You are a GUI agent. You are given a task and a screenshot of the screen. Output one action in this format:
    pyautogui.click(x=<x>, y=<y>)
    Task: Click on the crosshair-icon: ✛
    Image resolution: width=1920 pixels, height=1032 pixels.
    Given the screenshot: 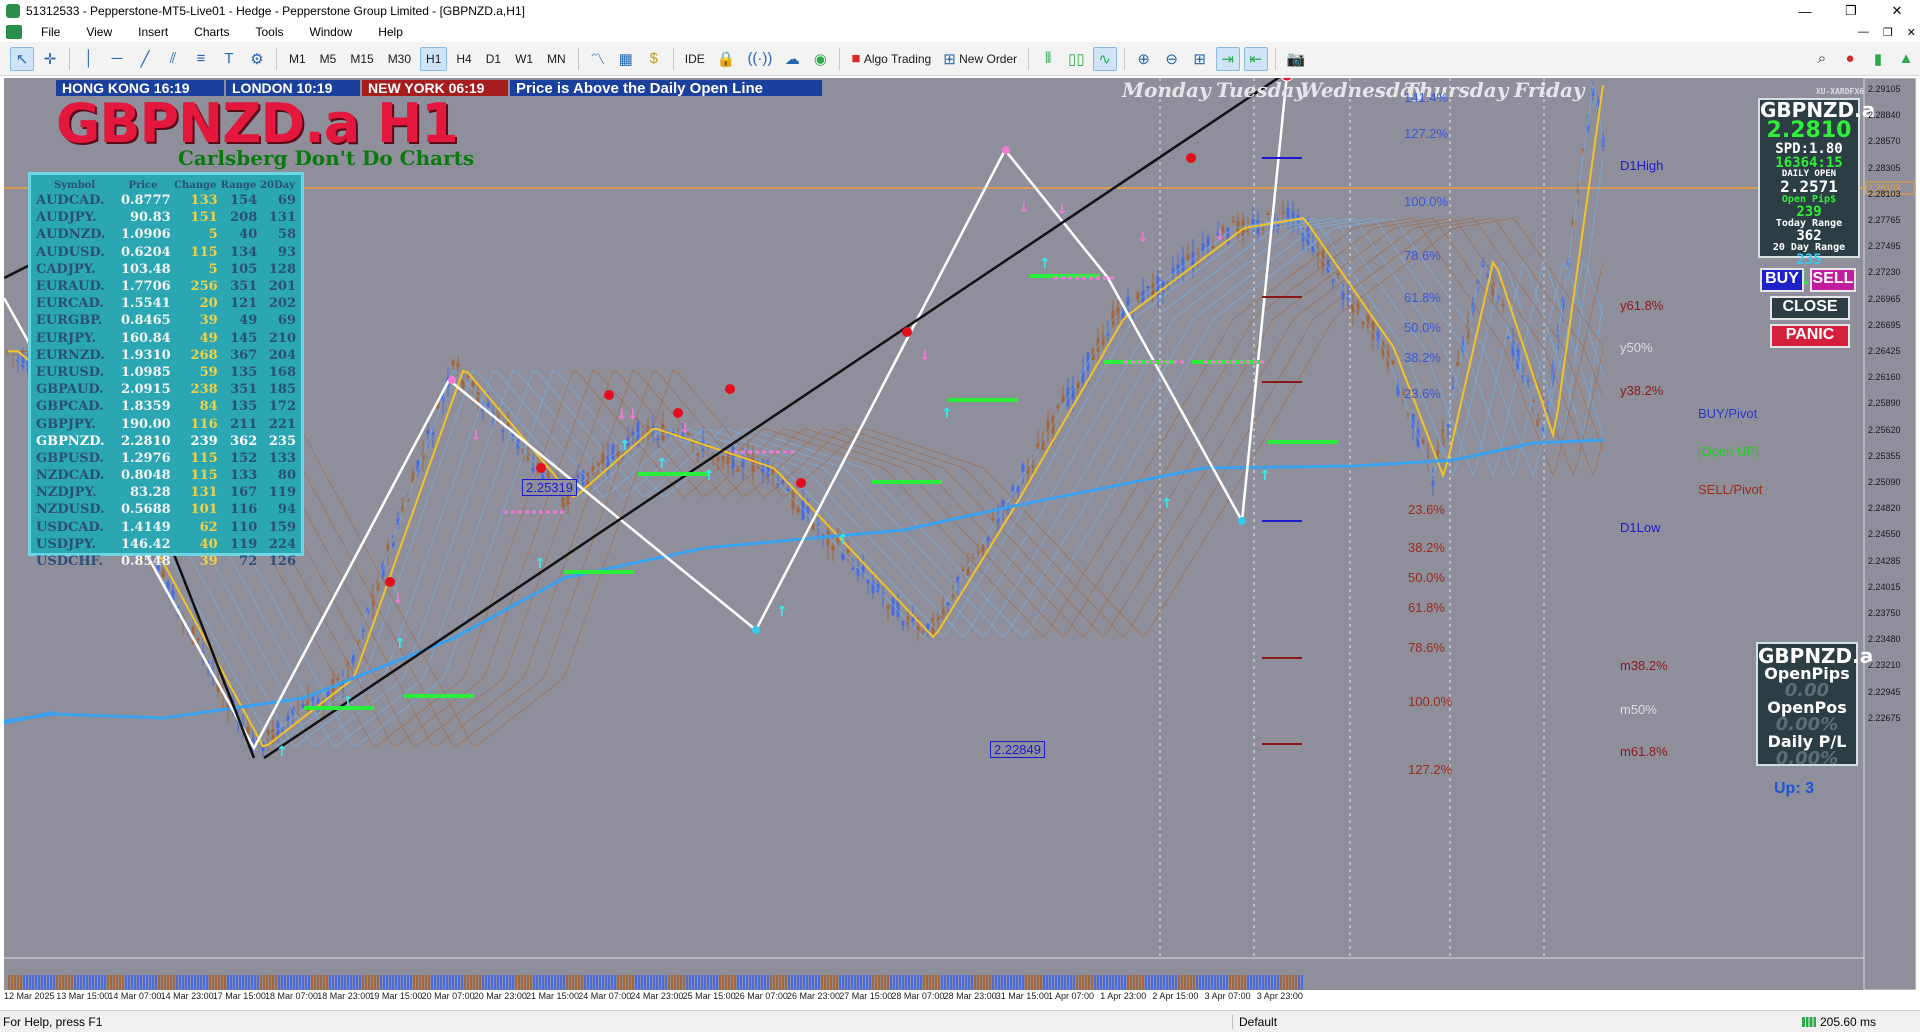 What is the action you would take?
    pyautogui.click(x=50, y=59)
    